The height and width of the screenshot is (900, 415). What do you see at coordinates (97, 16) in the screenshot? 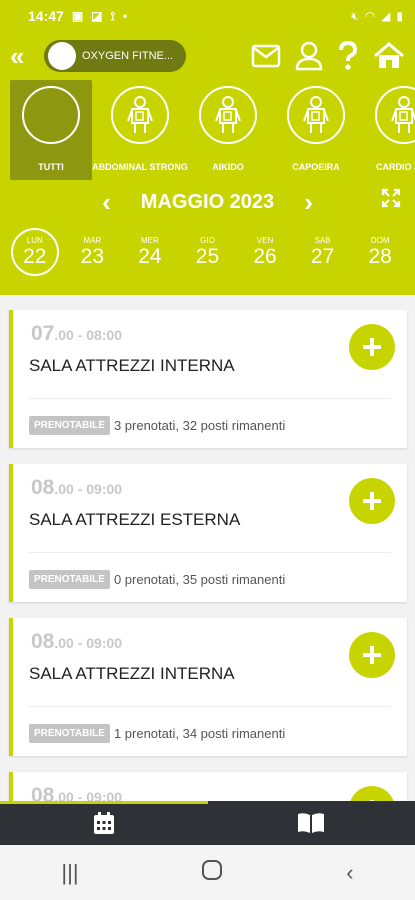
I see `photo-icon: ◪` at bounding box center [97, 16].